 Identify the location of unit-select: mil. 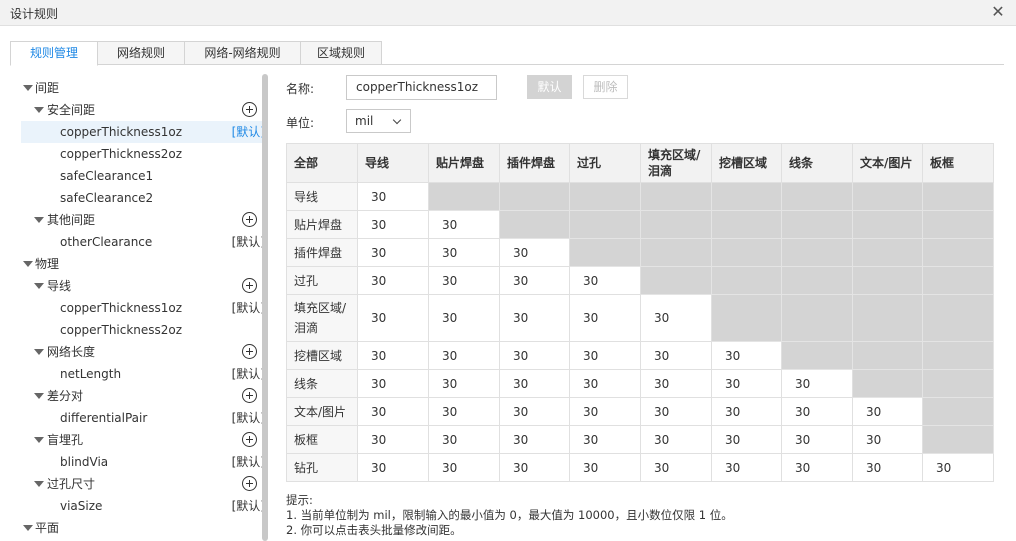
(378, 121).